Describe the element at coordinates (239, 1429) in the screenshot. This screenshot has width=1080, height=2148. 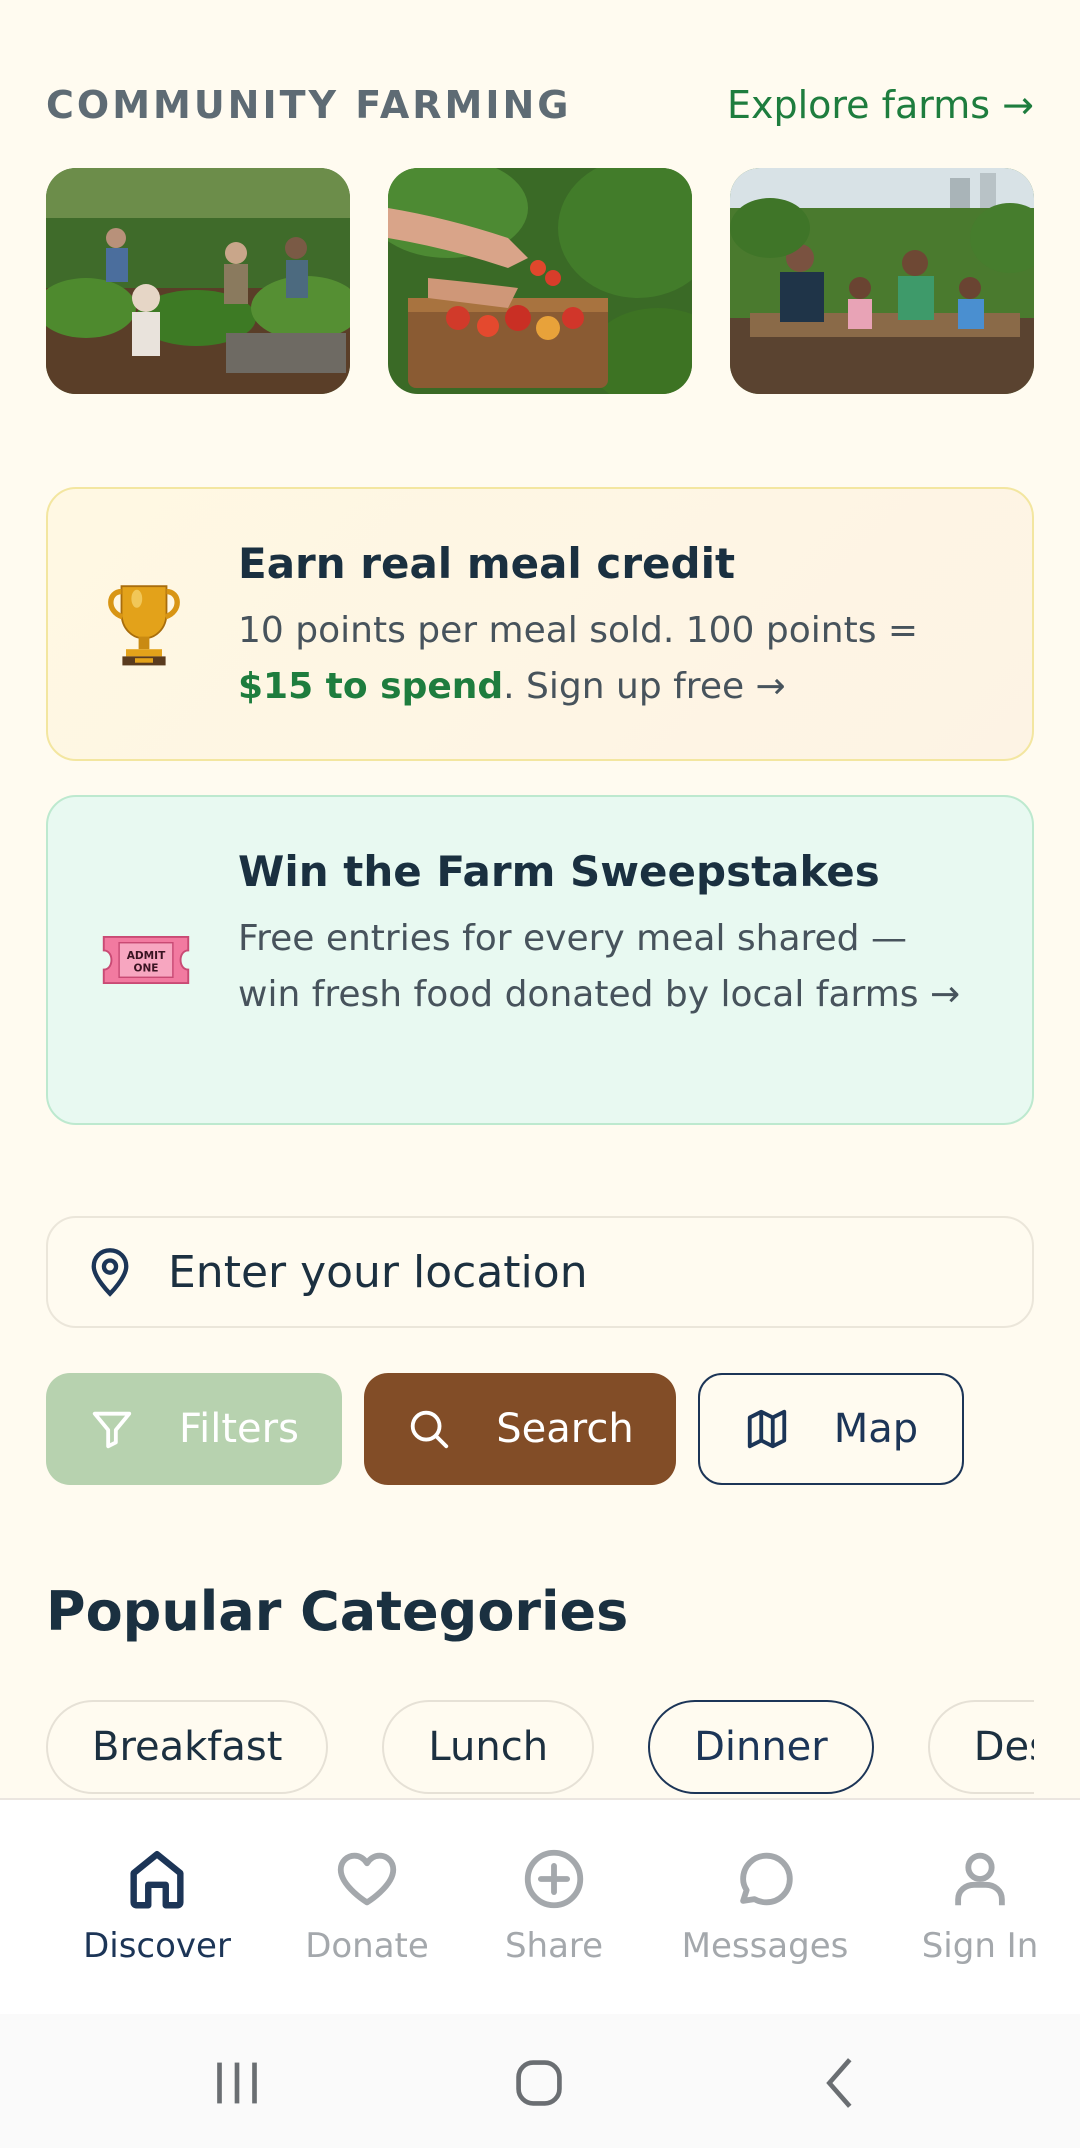
I see `filters-label: Filters` at that location.